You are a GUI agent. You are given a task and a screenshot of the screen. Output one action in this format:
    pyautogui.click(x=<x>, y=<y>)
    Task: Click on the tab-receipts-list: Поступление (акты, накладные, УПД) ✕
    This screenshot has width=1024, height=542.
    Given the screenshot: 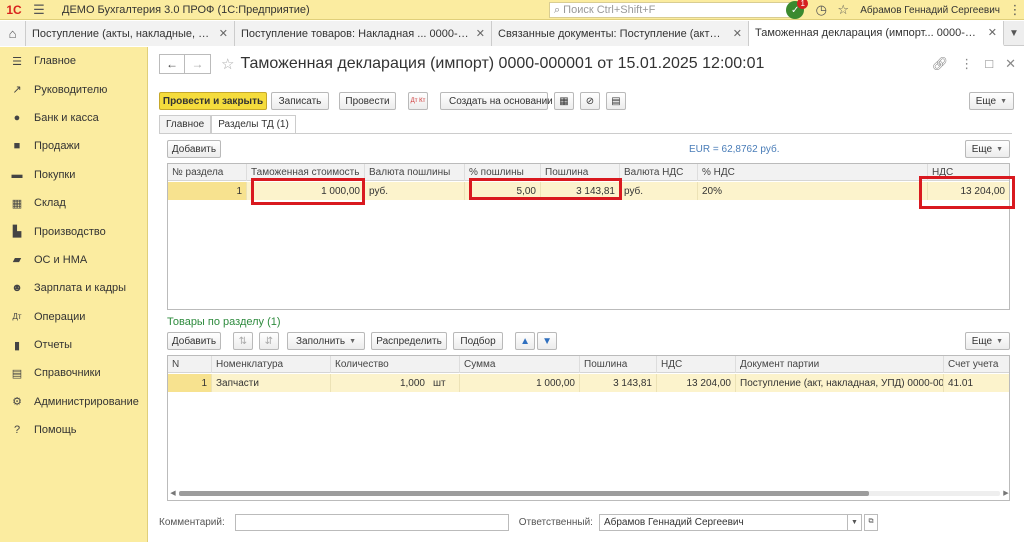 What is the action you would take?
    pyautogui.click(x=130, y=33)
    